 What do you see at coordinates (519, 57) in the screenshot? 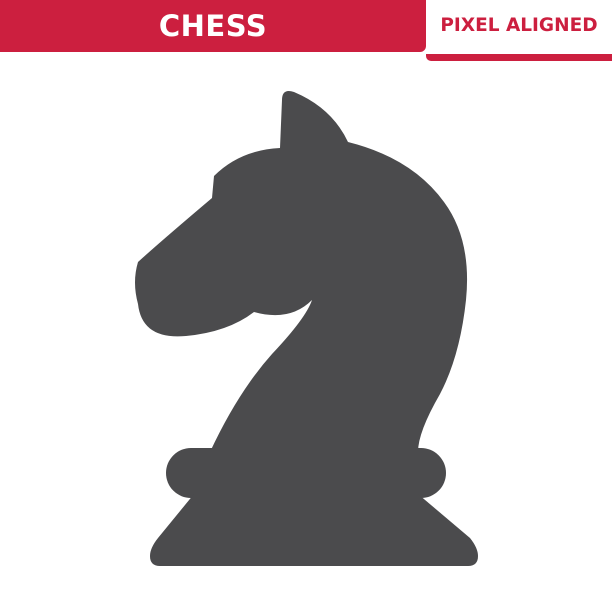
I see `tag-underline` at bounding box center [519, 57].